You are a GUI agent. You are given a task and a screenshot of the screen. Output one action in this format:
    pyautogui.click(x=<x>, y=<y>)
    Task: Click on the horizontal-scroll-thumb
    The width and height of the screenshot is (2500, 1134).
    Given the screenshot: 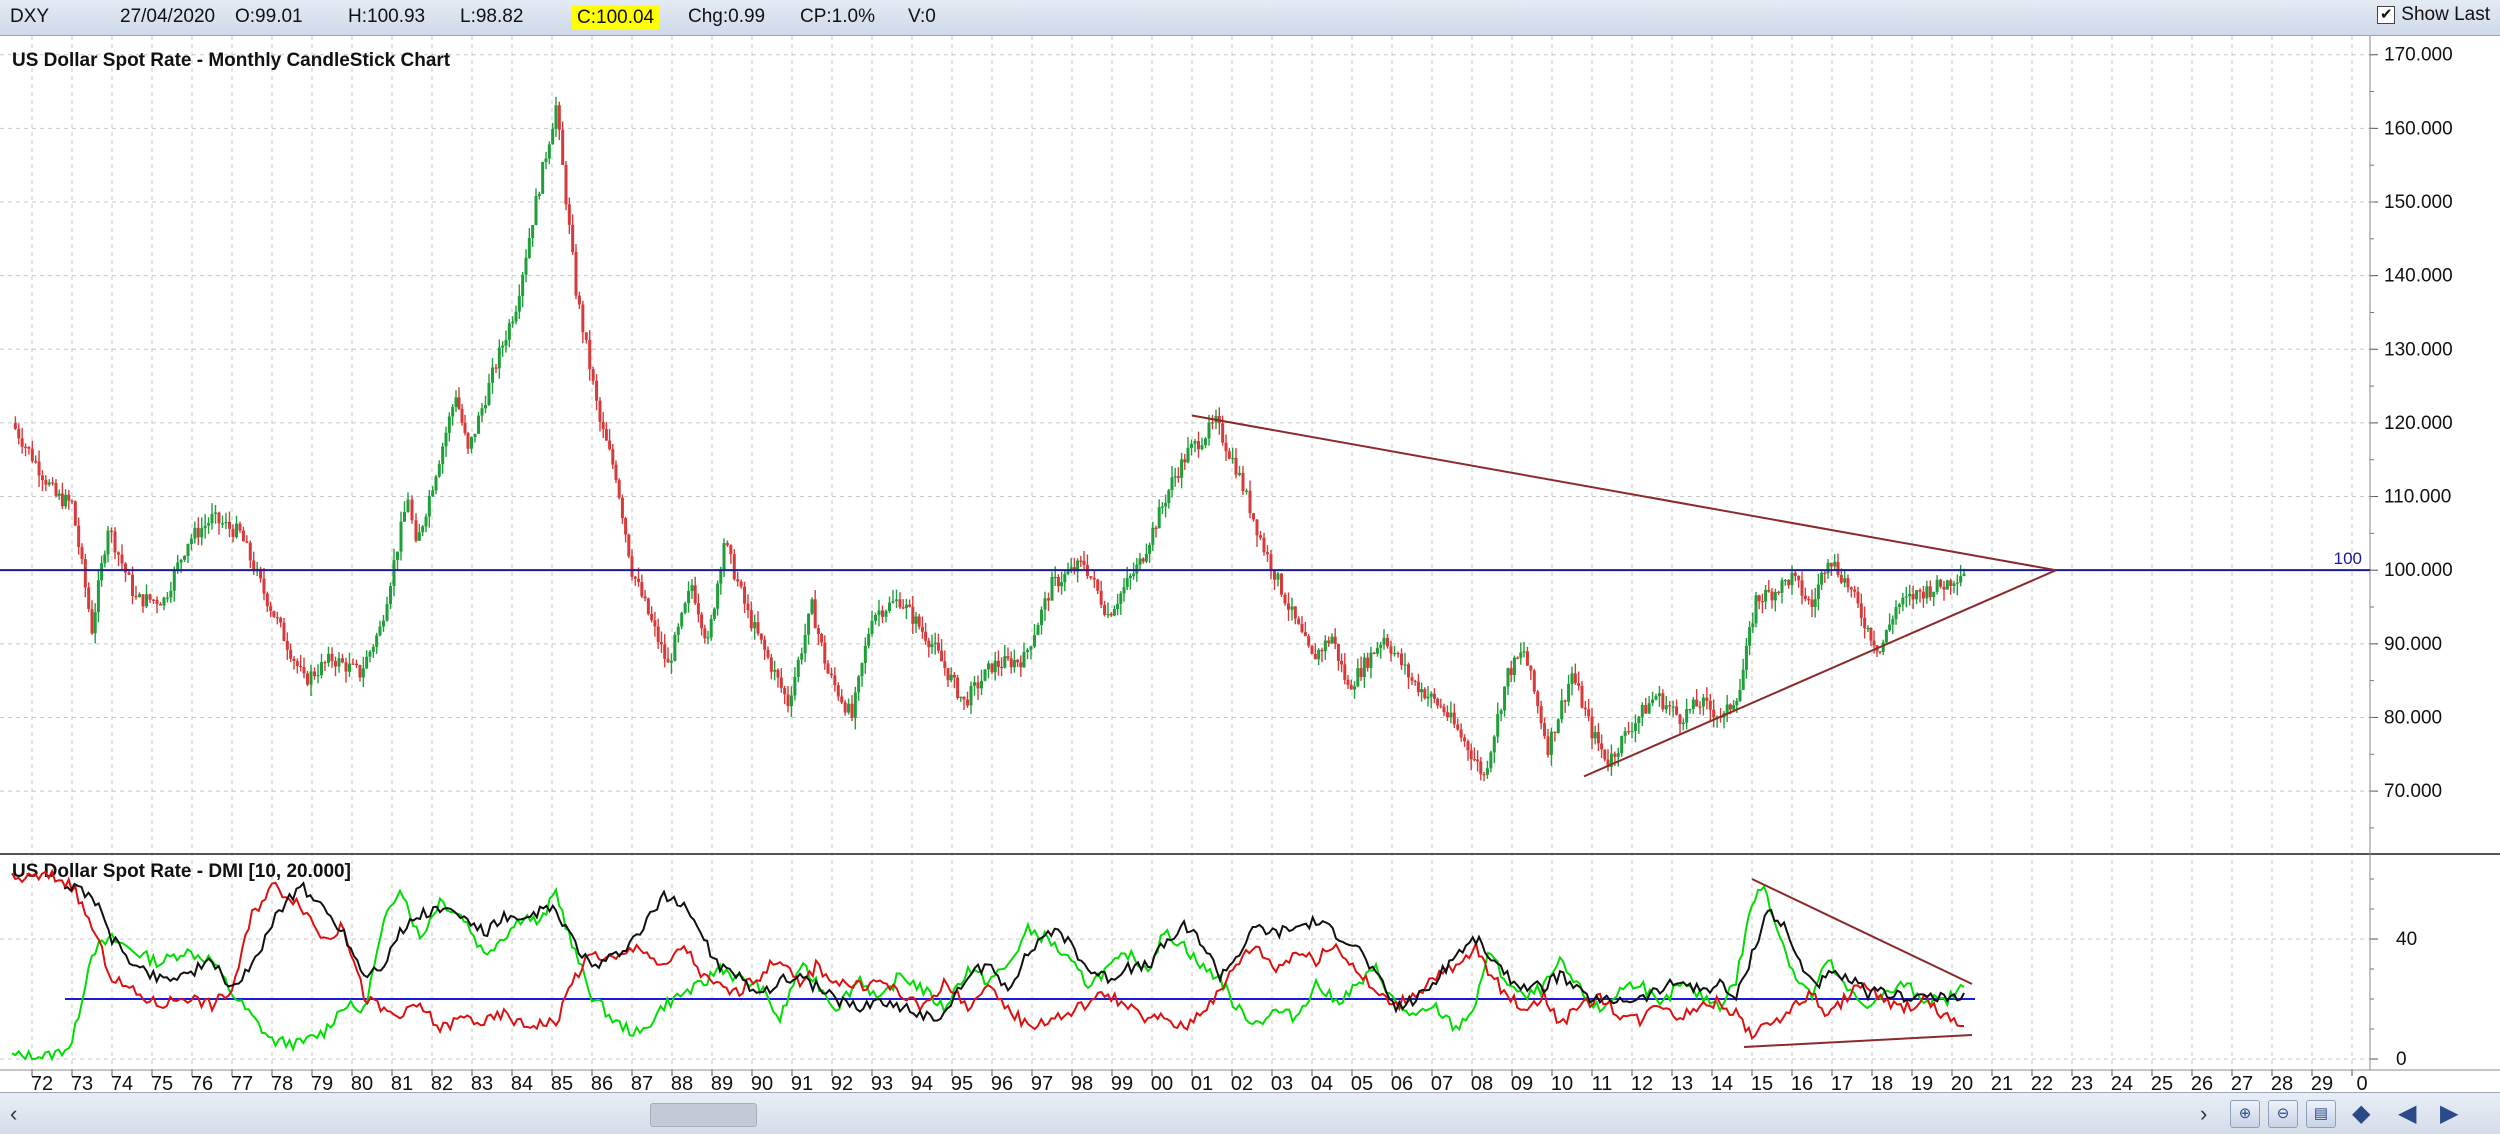 What is the action you would take?
    pyautogui.click(x=703, y=1115)
    